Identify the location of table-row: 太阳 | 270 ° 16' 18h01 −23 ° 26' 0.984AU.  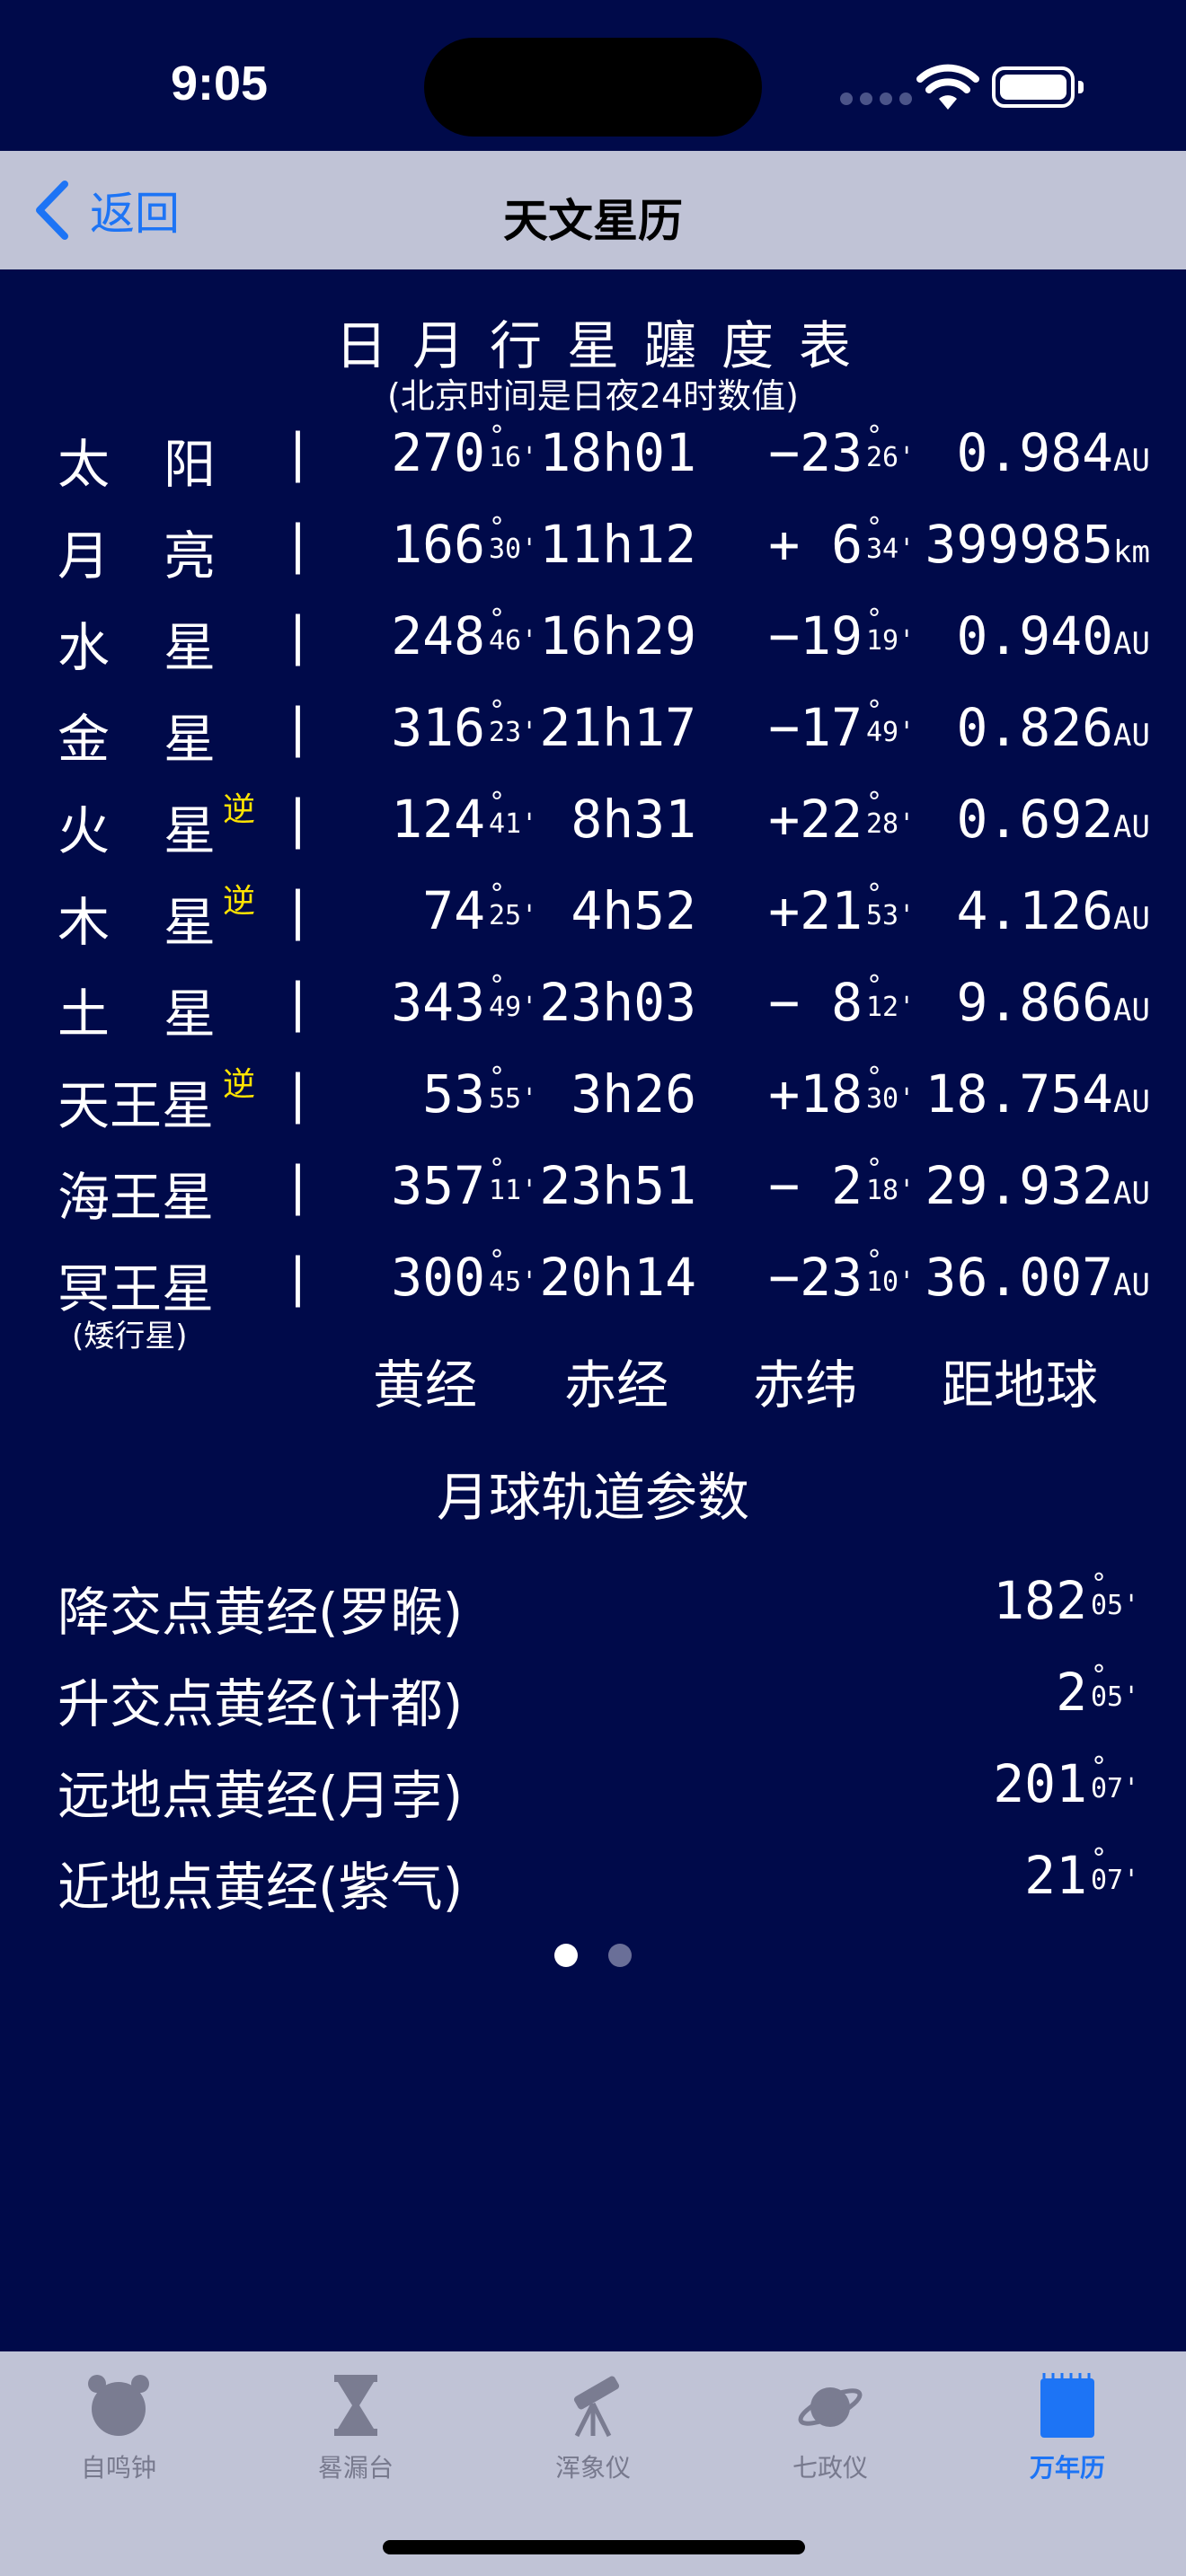
(593, 461).